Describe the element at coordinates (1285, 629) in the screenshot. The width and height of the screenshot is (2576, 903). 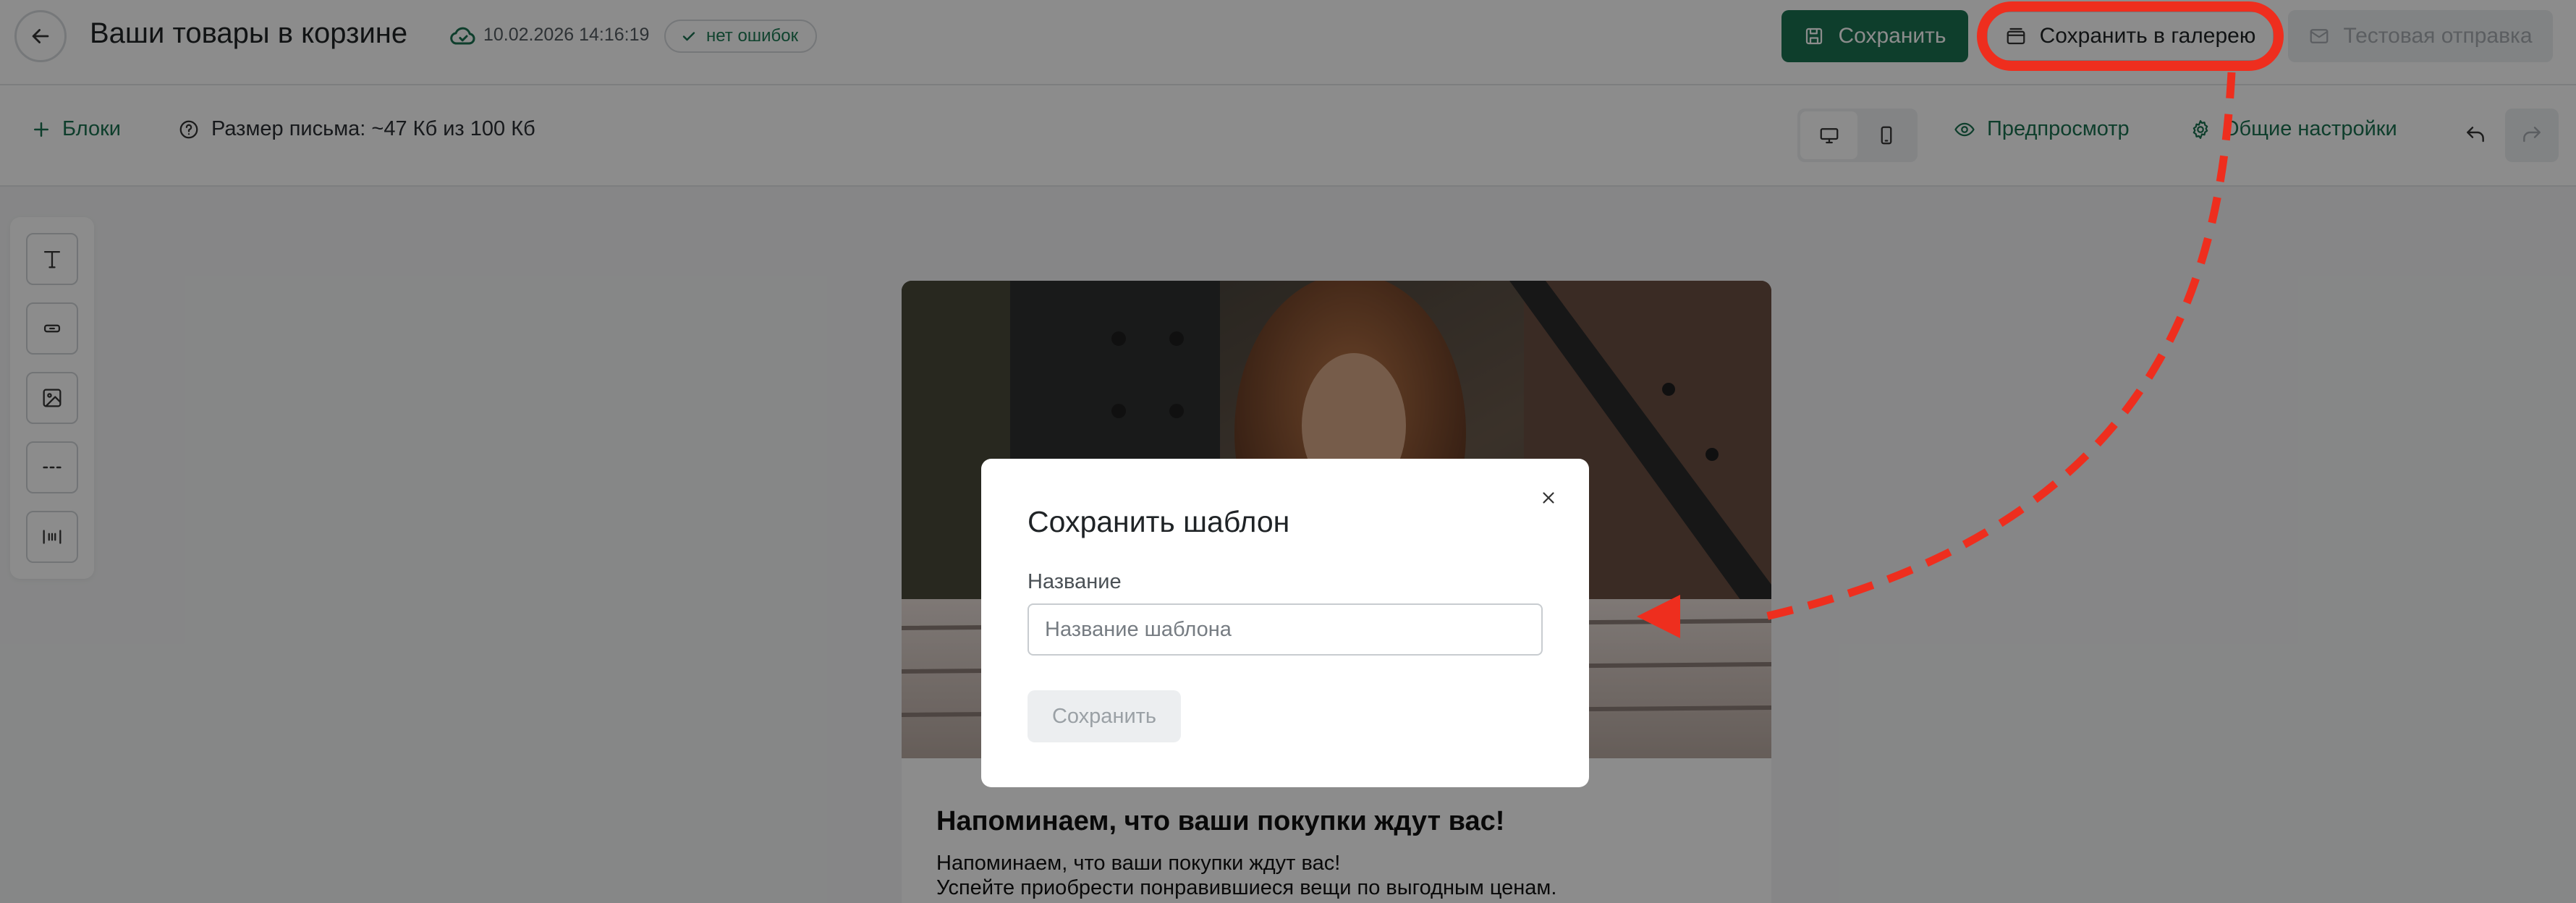
I see `template-name-input` at that location.